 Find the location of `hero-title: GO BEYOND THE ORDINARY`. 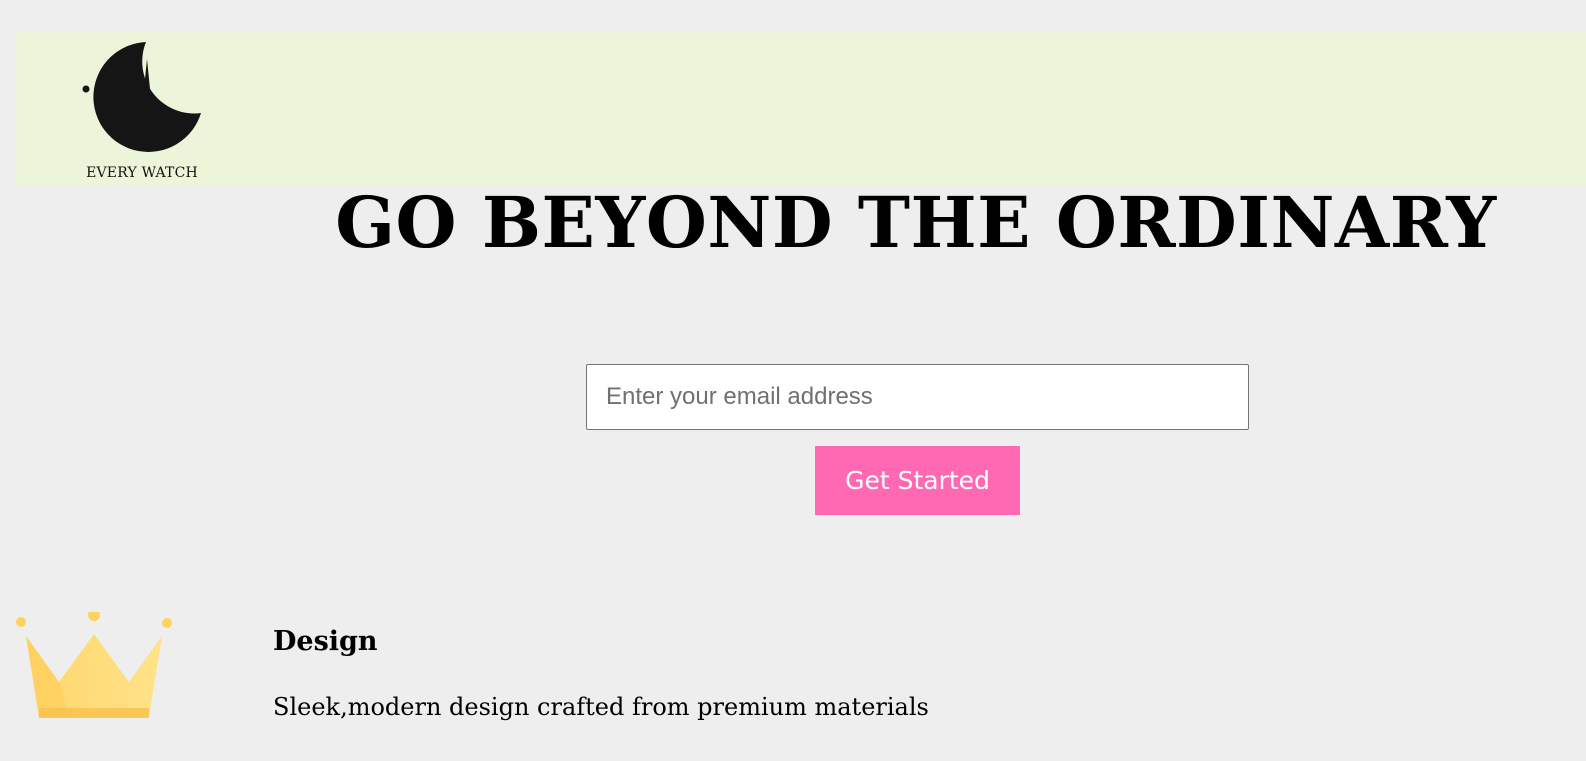

hero-title: GO BEYOND THE ORDINARY is located at coordinates (916, 222).